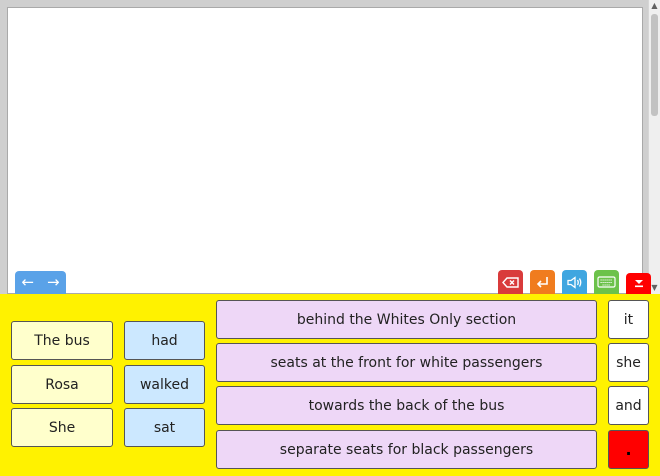  Describe the element at coordinates (406, 405) in the screenshot. I see `word-cell-phrase: towards the back of the bus` at that location.